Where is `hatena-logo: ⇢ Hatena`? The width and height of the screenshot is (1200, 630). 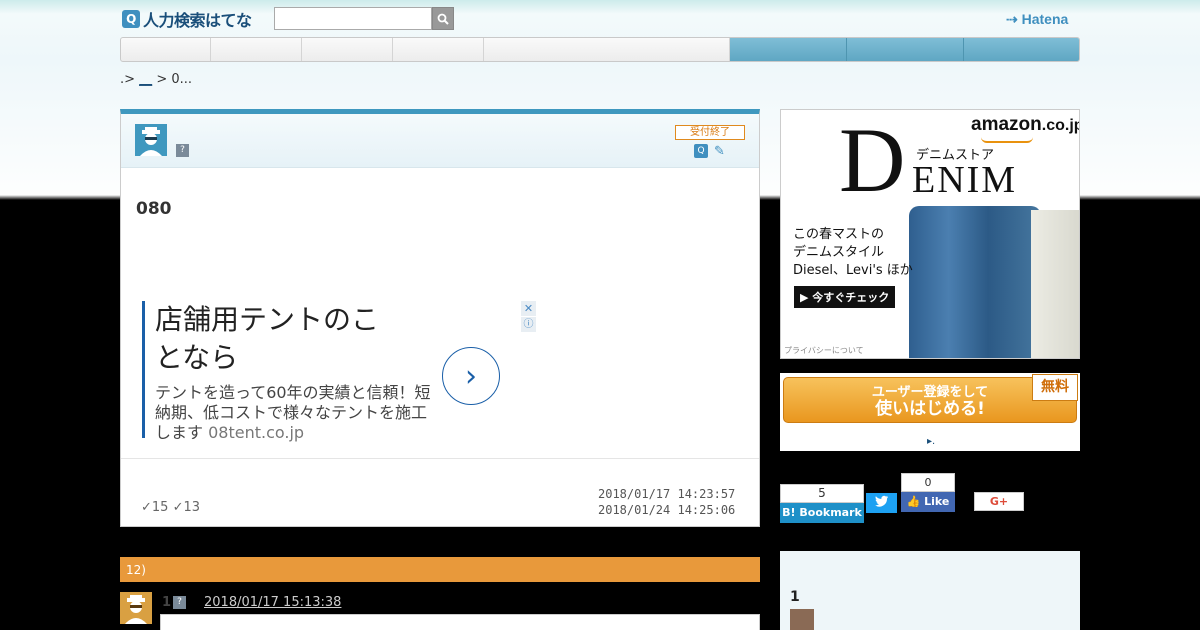
hatena-logo: ⇢ Hatena is located at coordinates (1037, 19).